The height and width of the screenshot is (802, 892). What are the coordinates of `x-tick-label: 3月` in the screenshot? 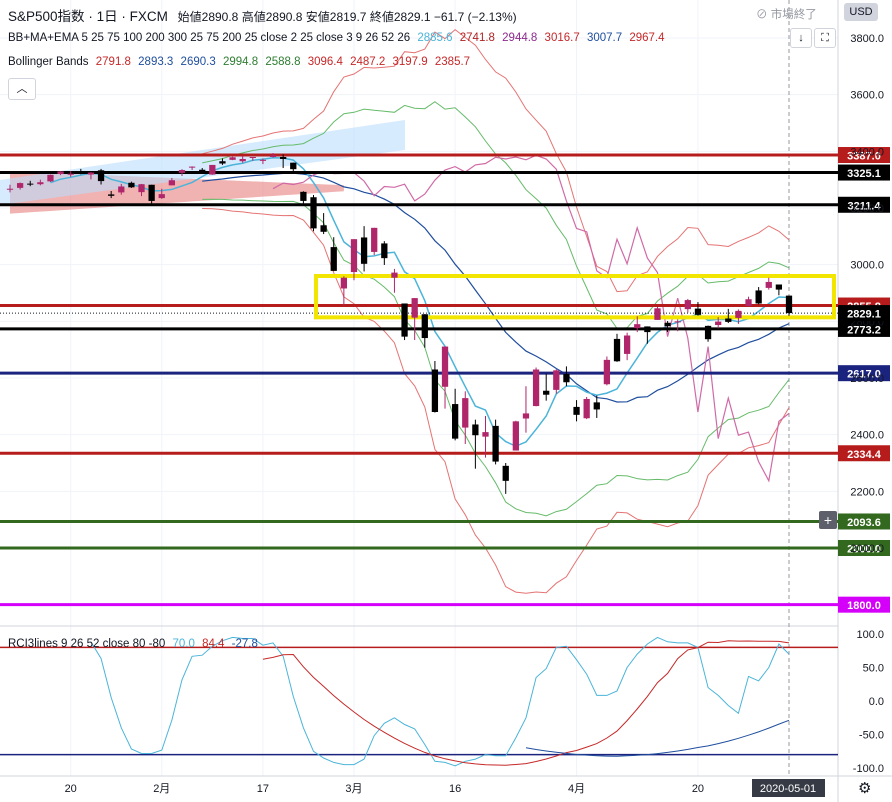 It's located at (353, 789).